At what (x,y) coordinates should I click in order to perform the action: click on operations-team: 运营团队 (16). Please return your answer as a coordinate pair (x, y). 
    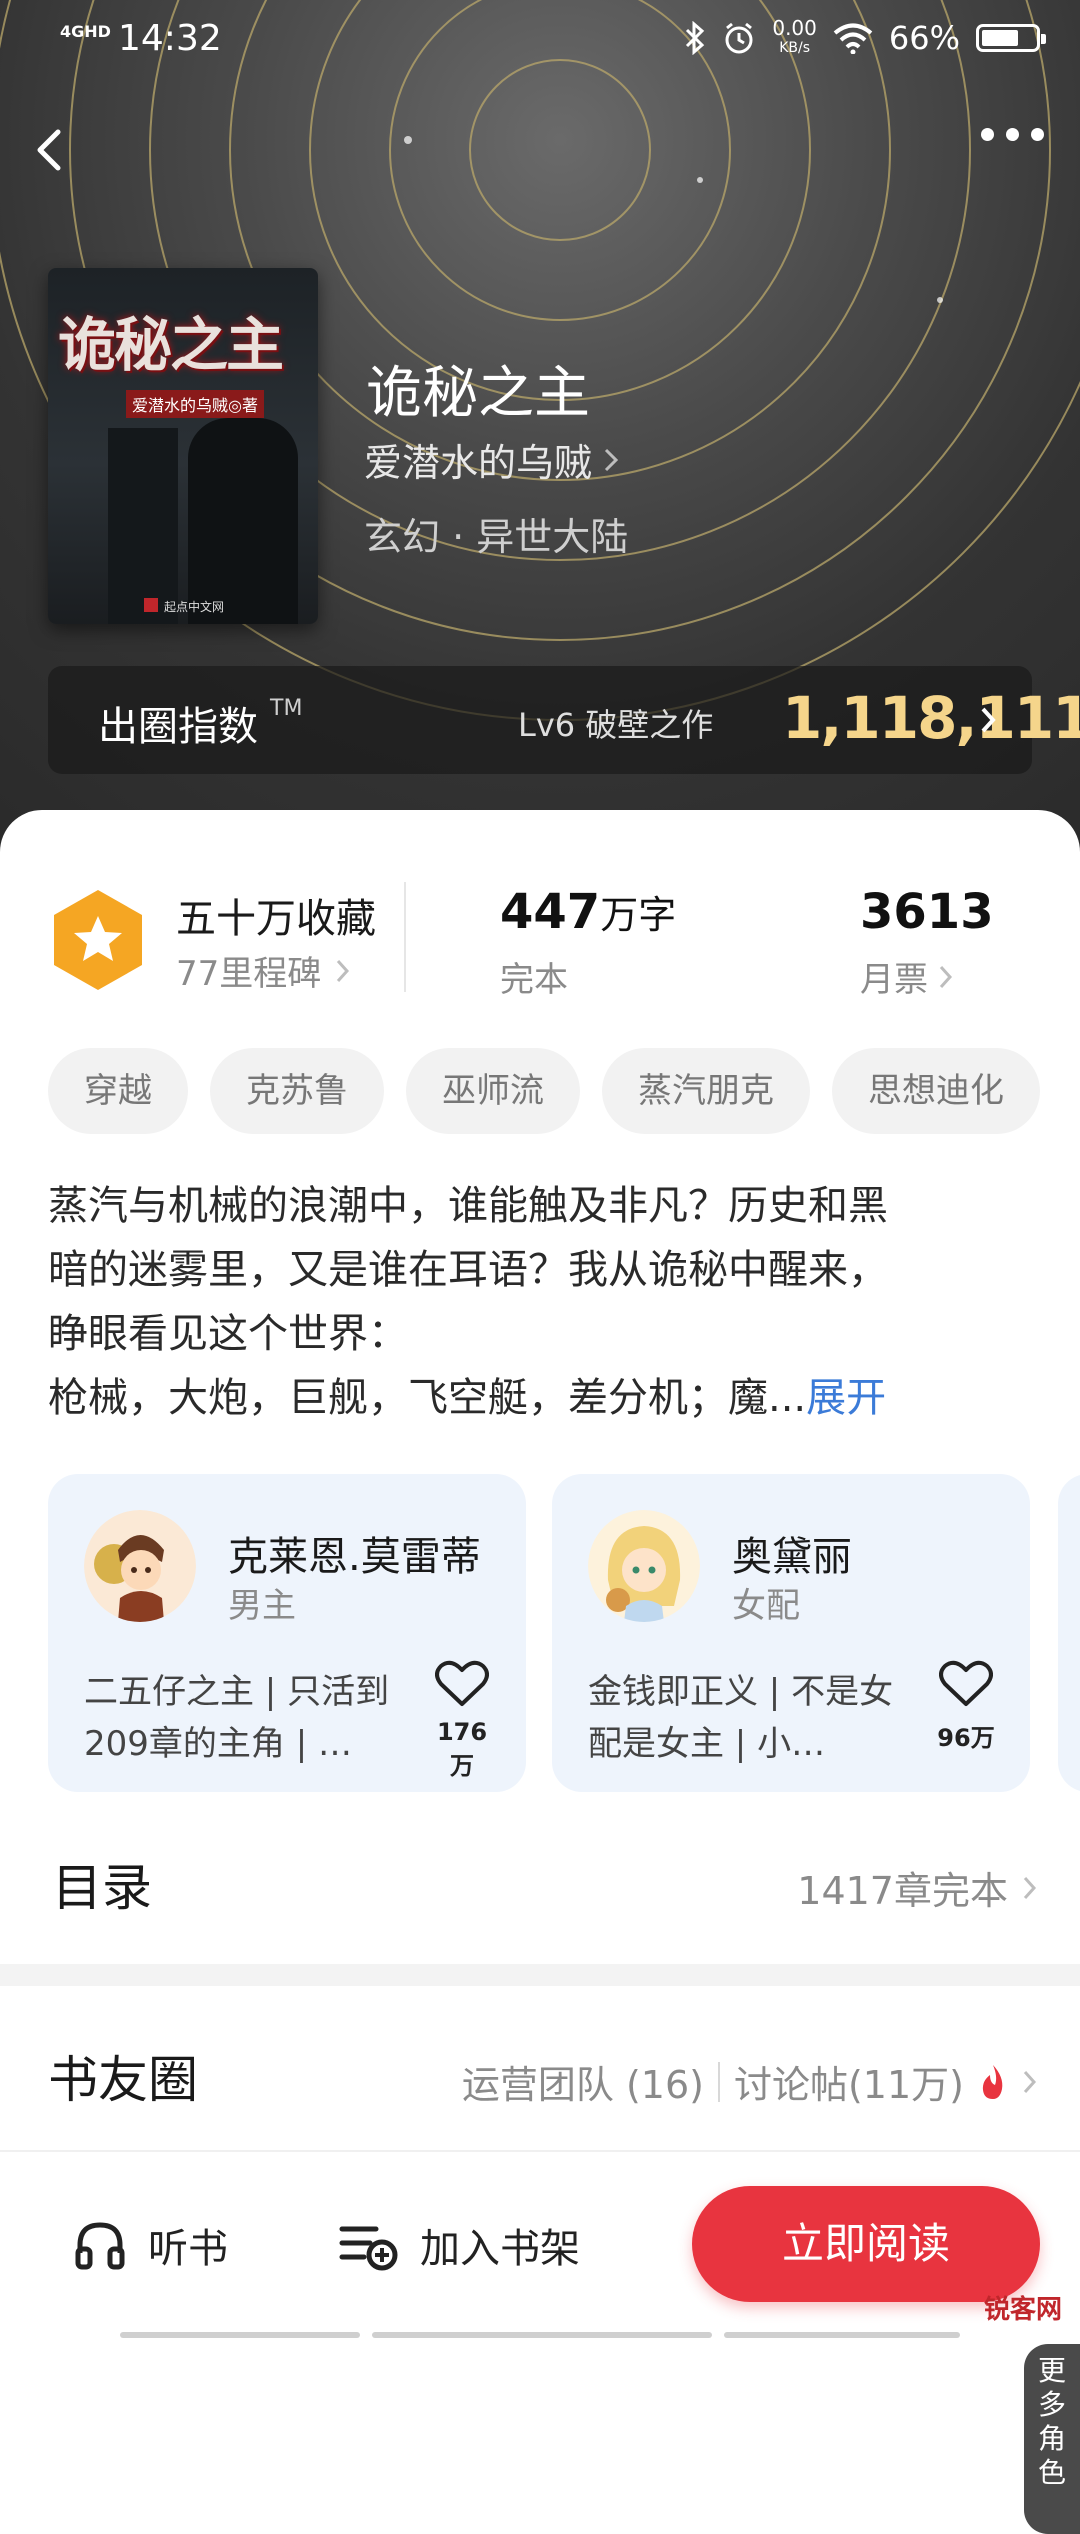
    Looking at the image, I should click on (583, 2081).